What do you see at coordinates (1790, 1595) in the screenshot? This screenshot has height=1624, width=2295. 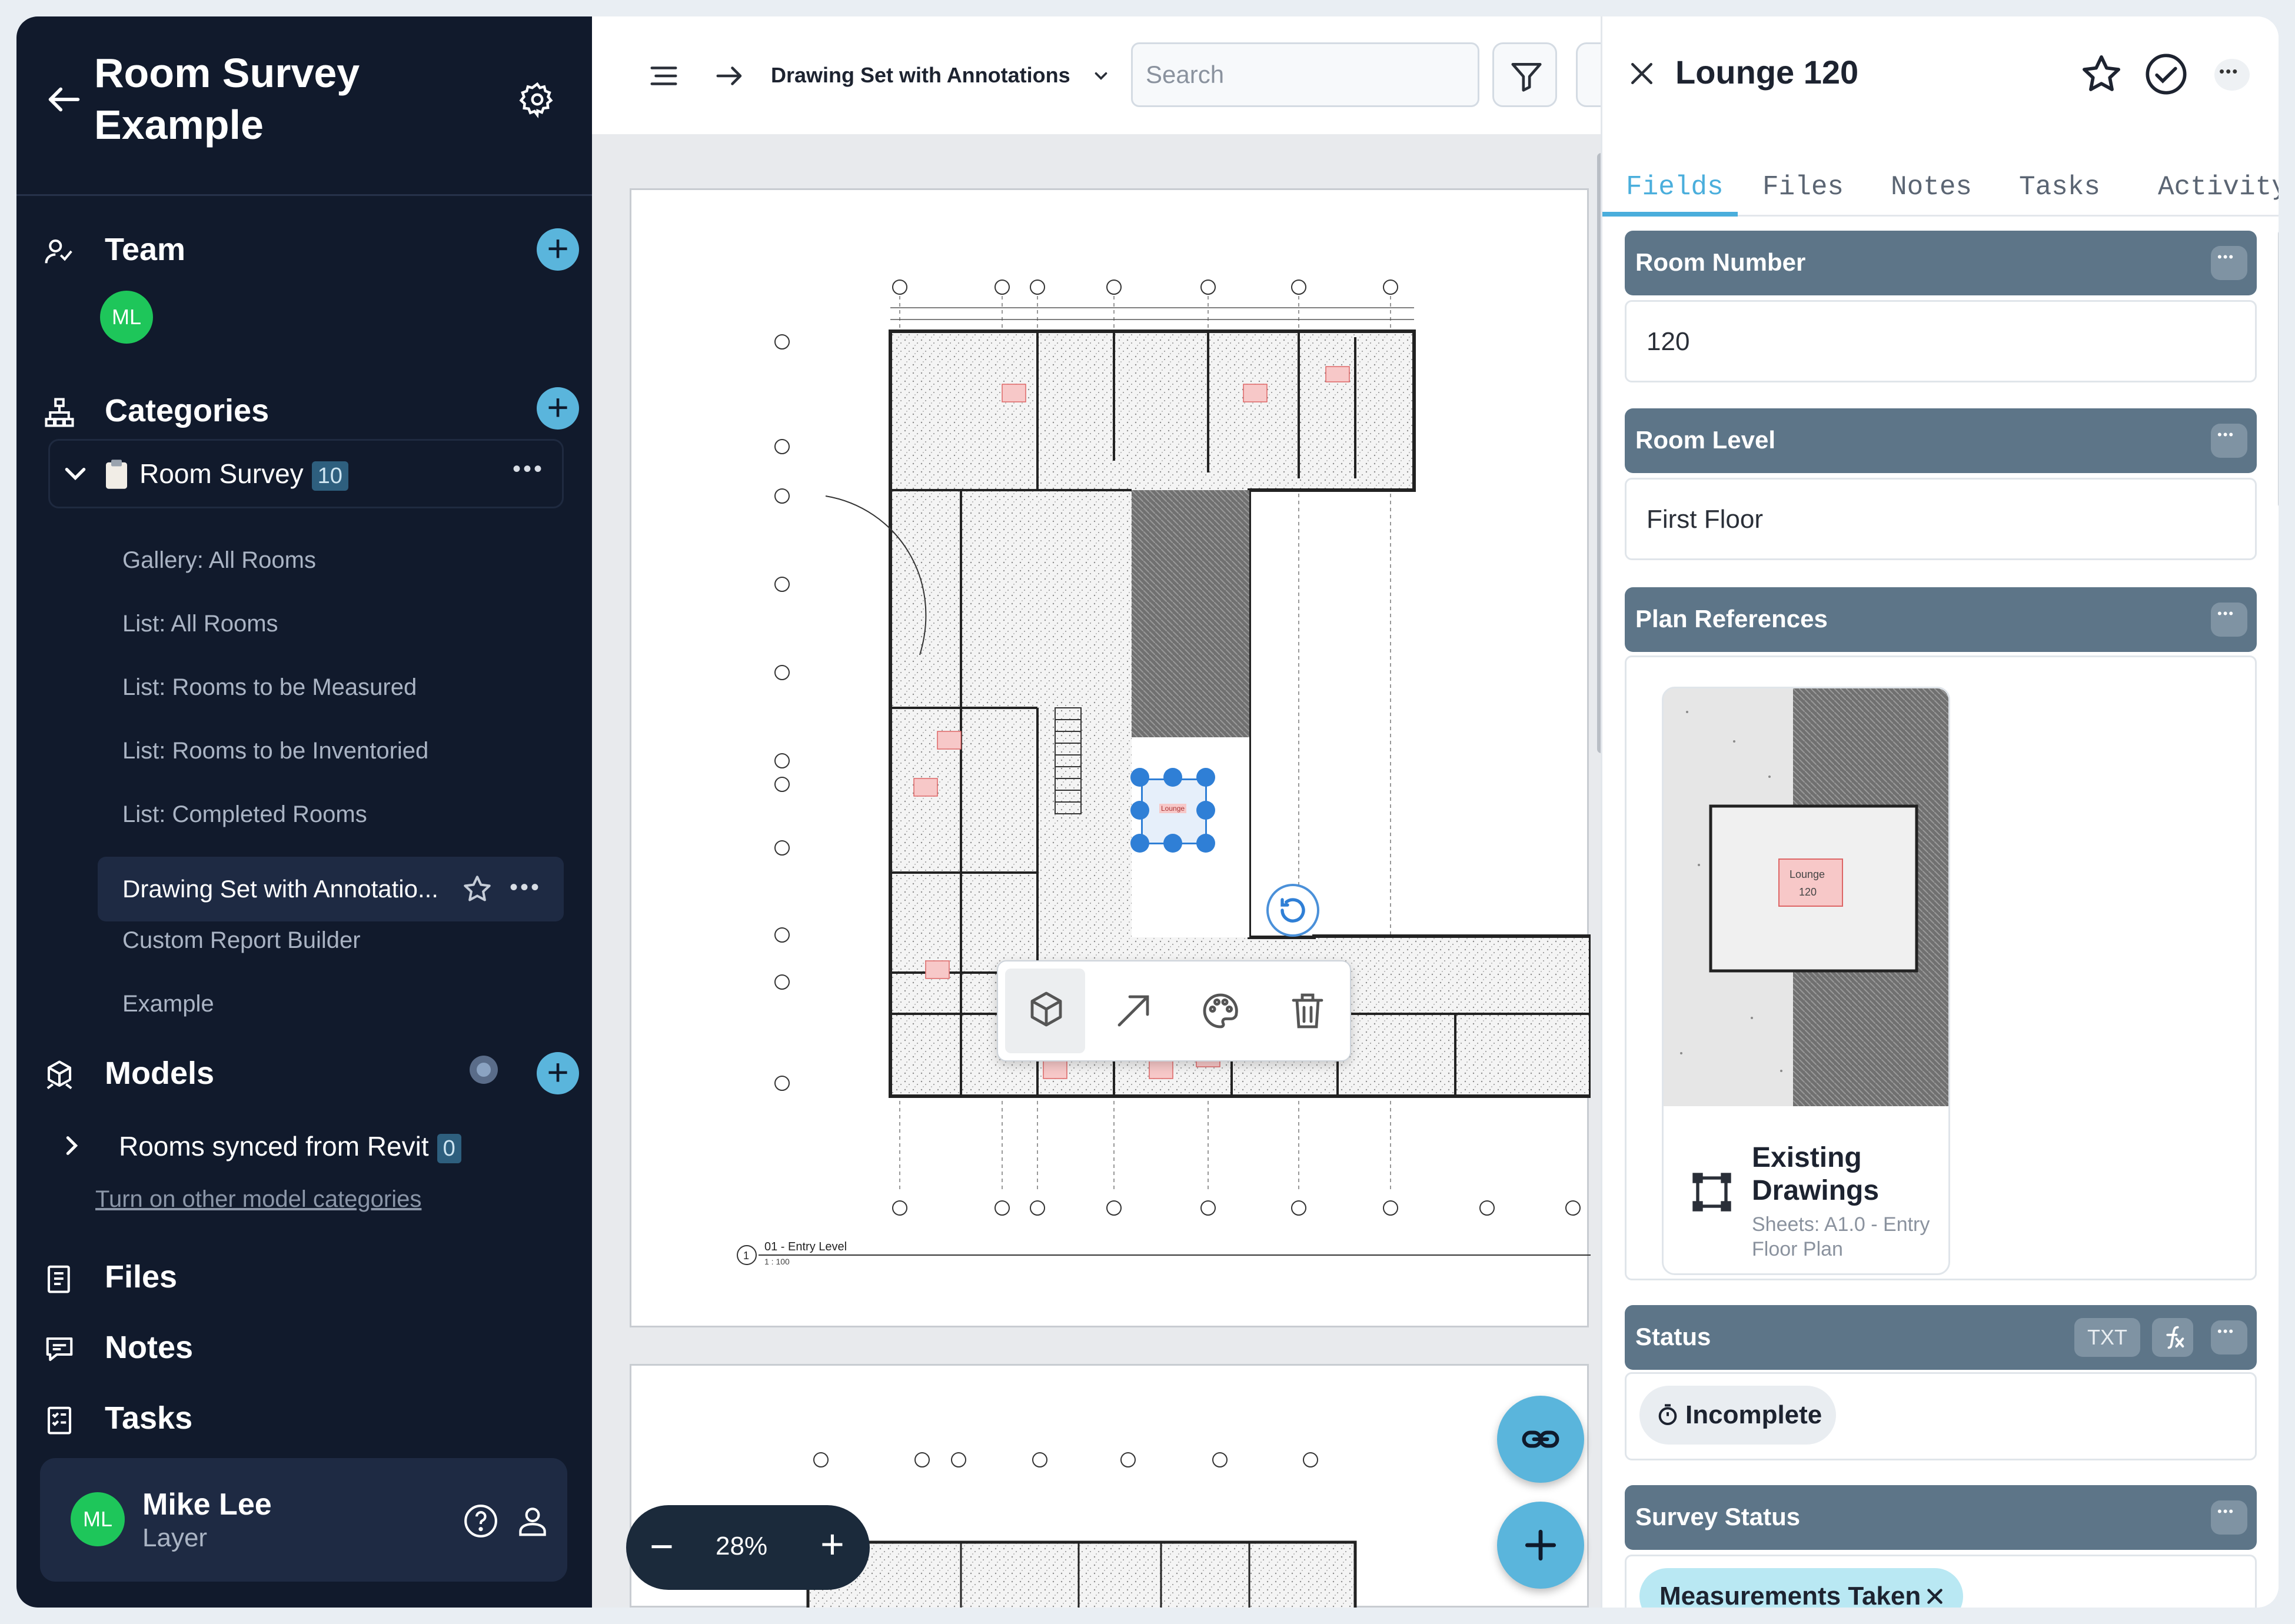 I see `survey-status-value: Measurements Taken` at bounding box center [1790, 1595].